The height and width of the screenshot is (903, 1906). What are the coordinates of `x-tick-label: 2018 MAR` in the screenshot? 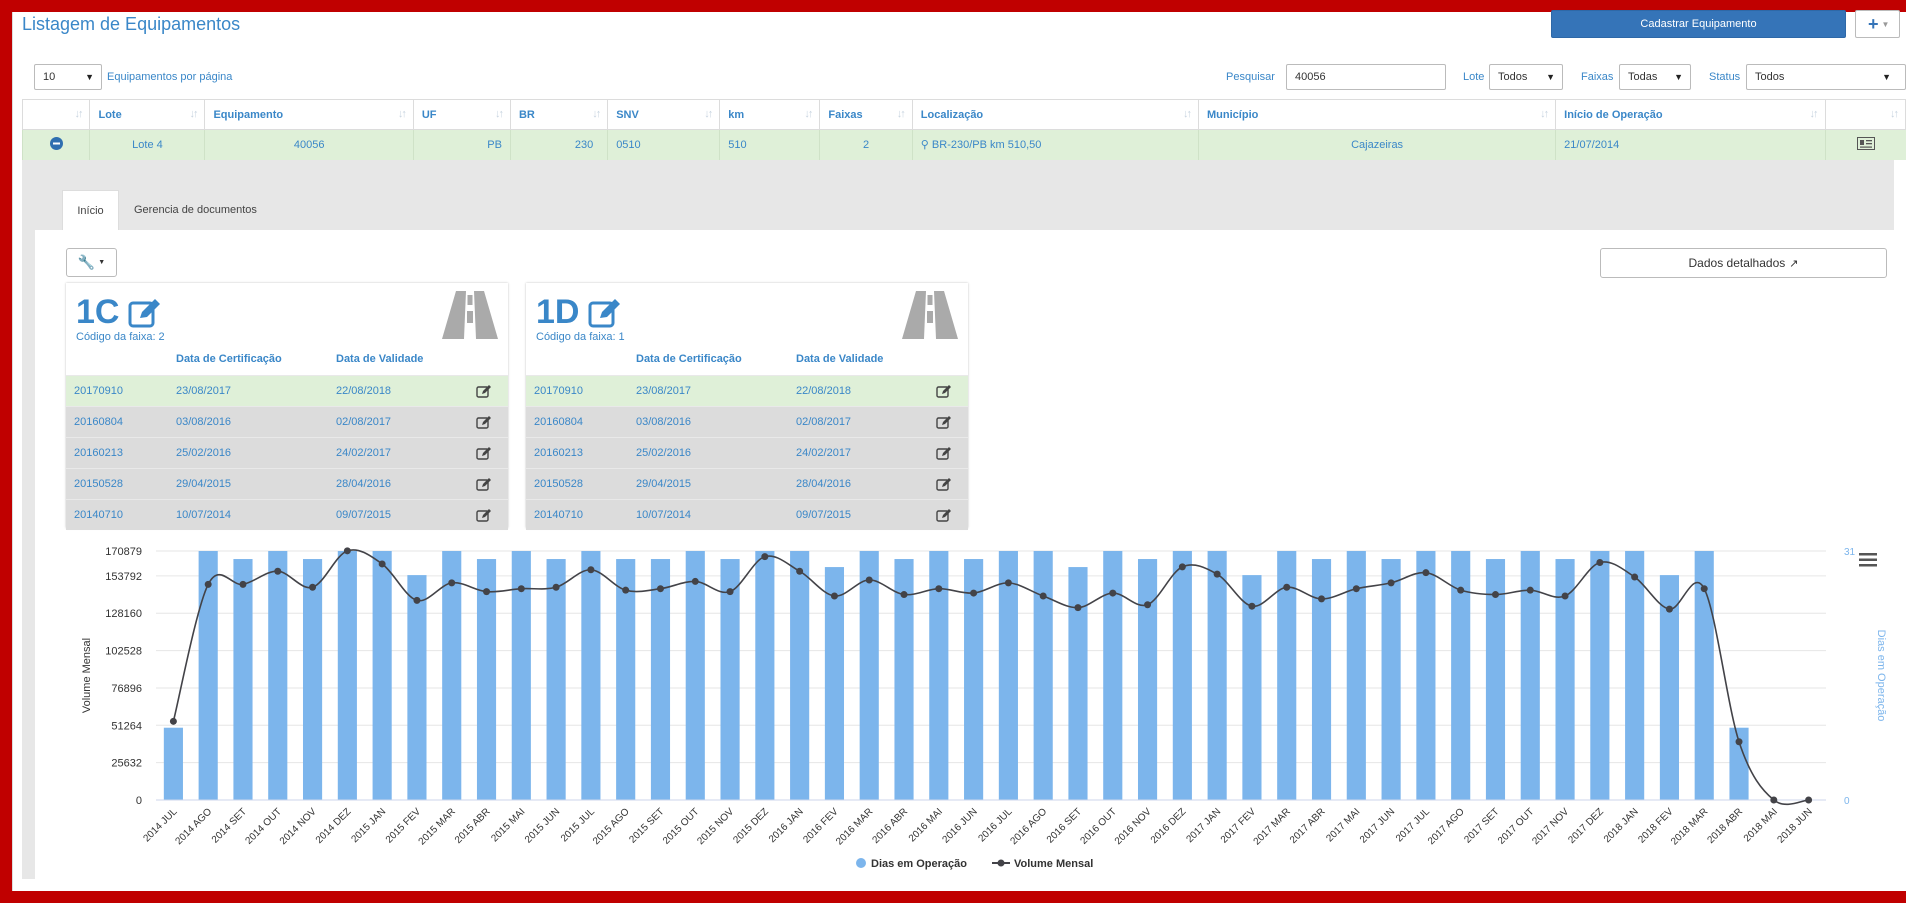 It's located at (1689, 826).